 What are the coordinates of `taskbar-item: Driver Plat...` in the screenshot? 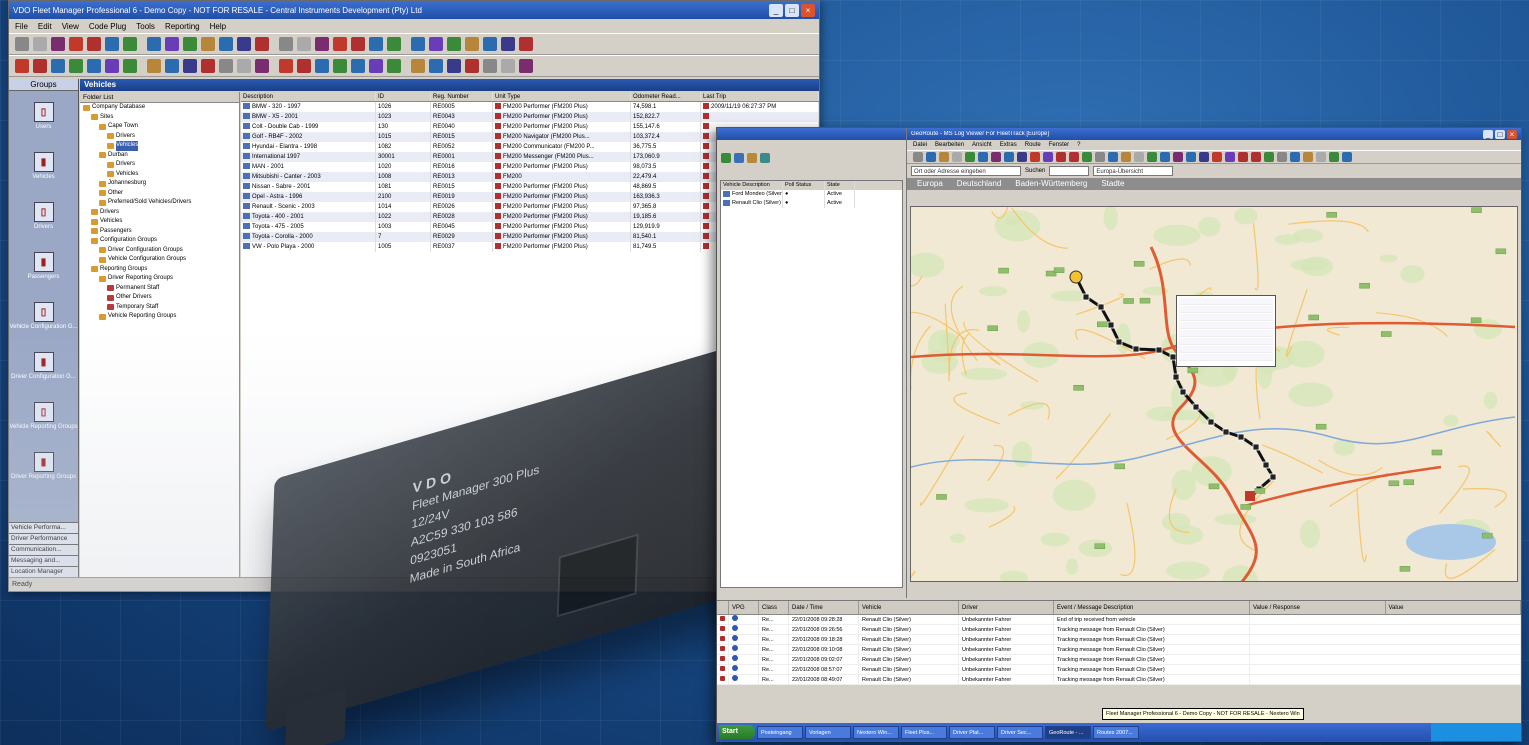 It's located at (972, 732).